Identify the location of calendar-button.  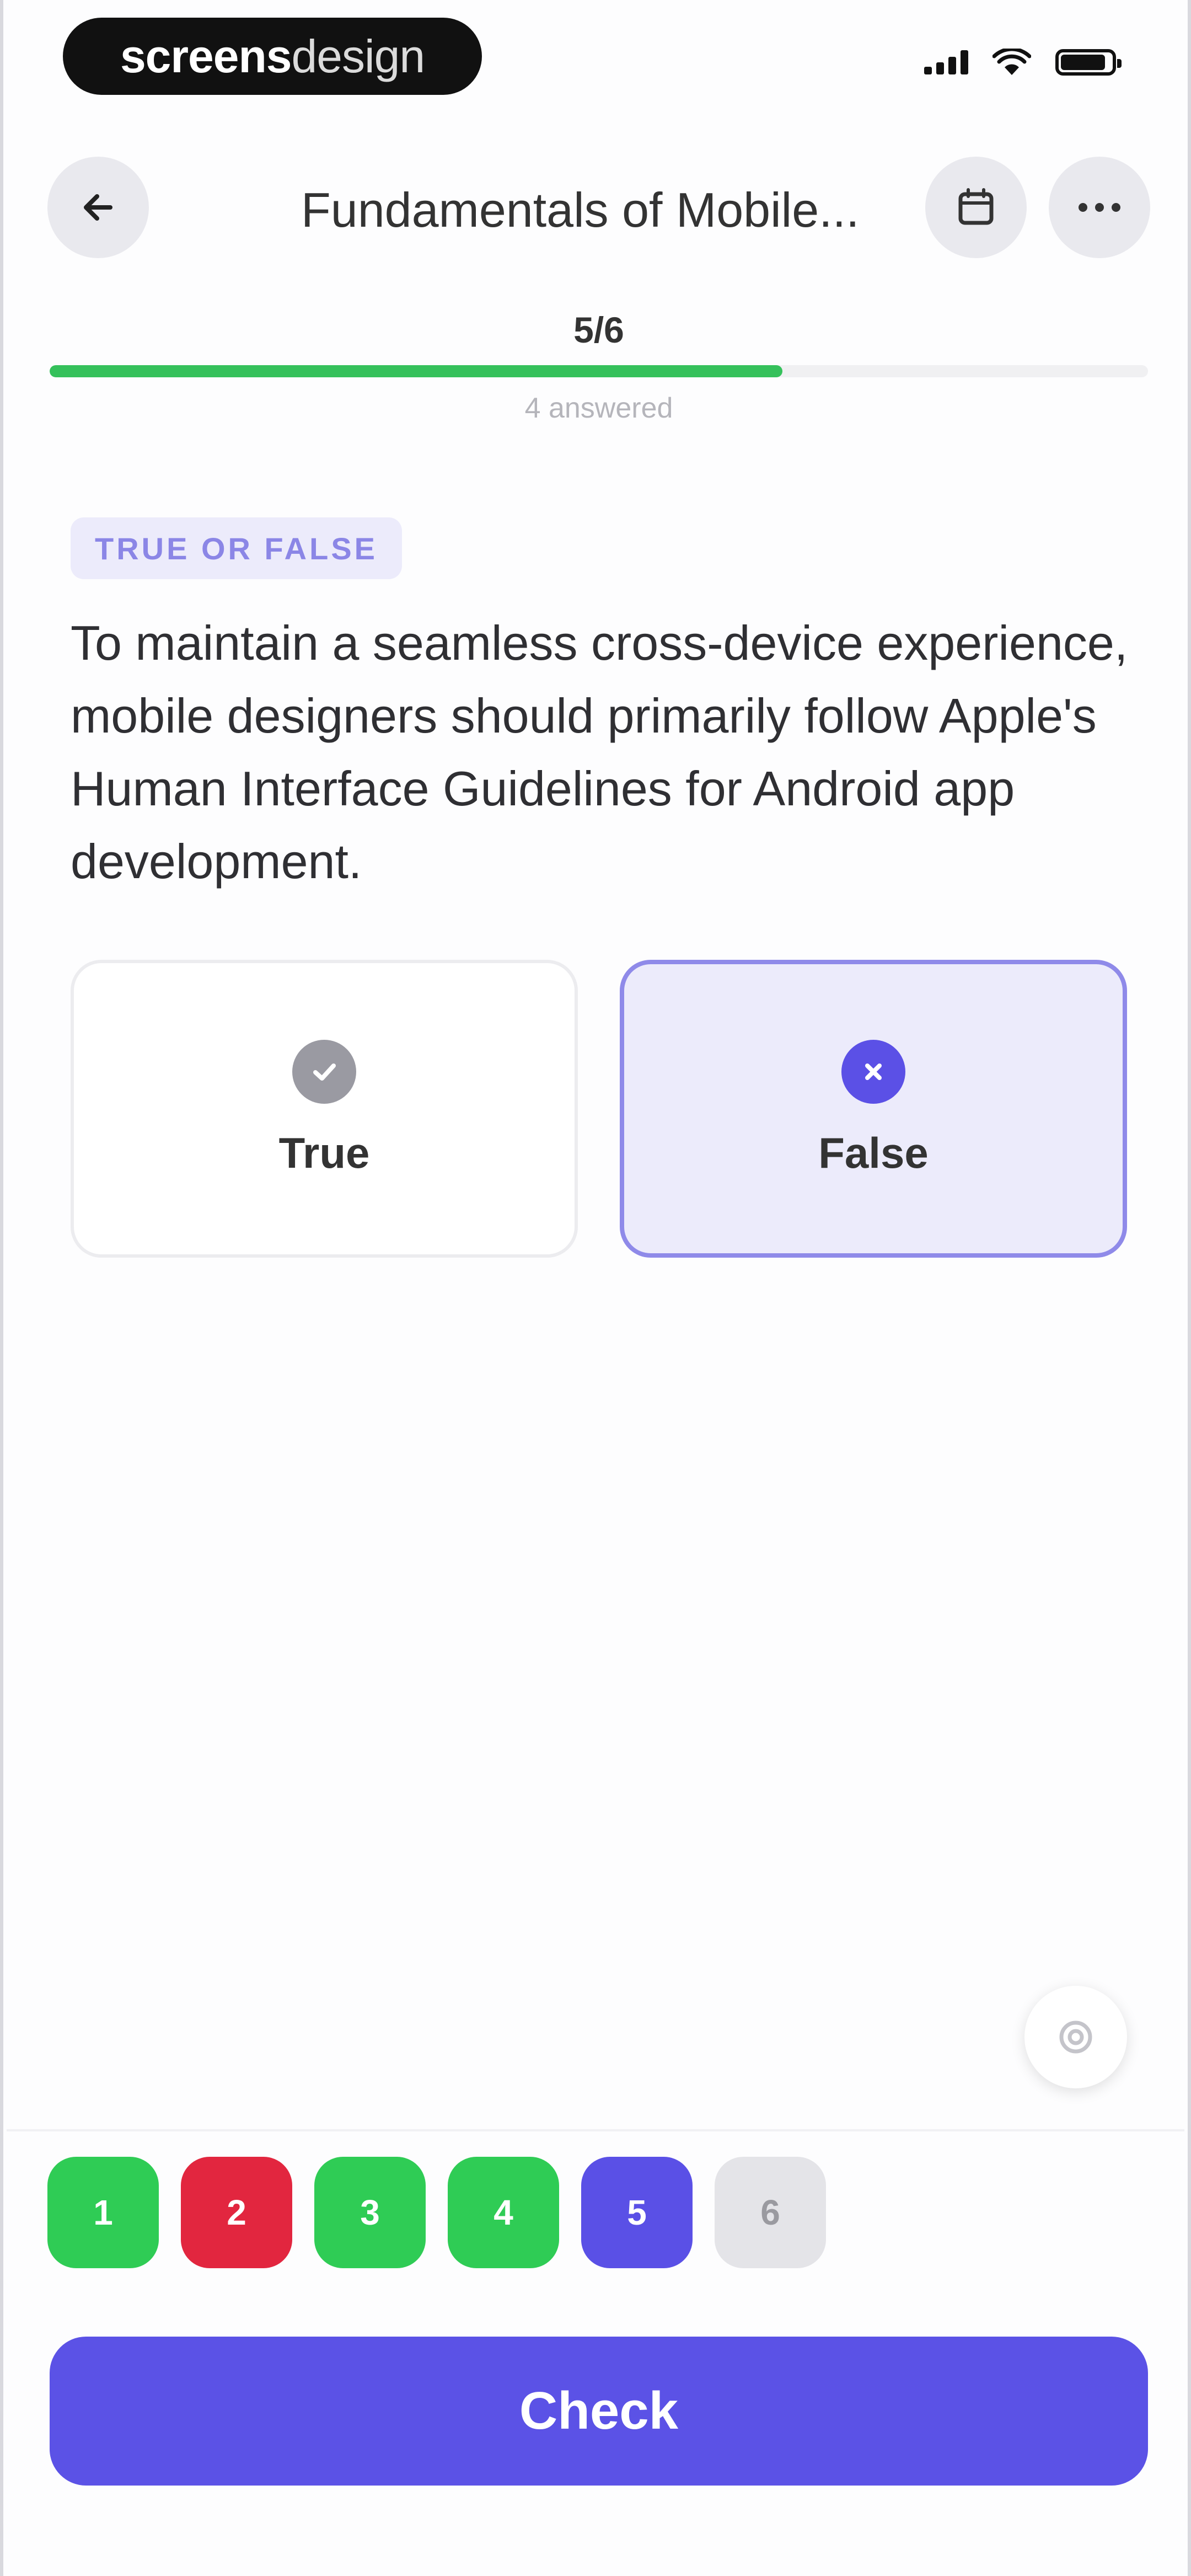
(976, 207).